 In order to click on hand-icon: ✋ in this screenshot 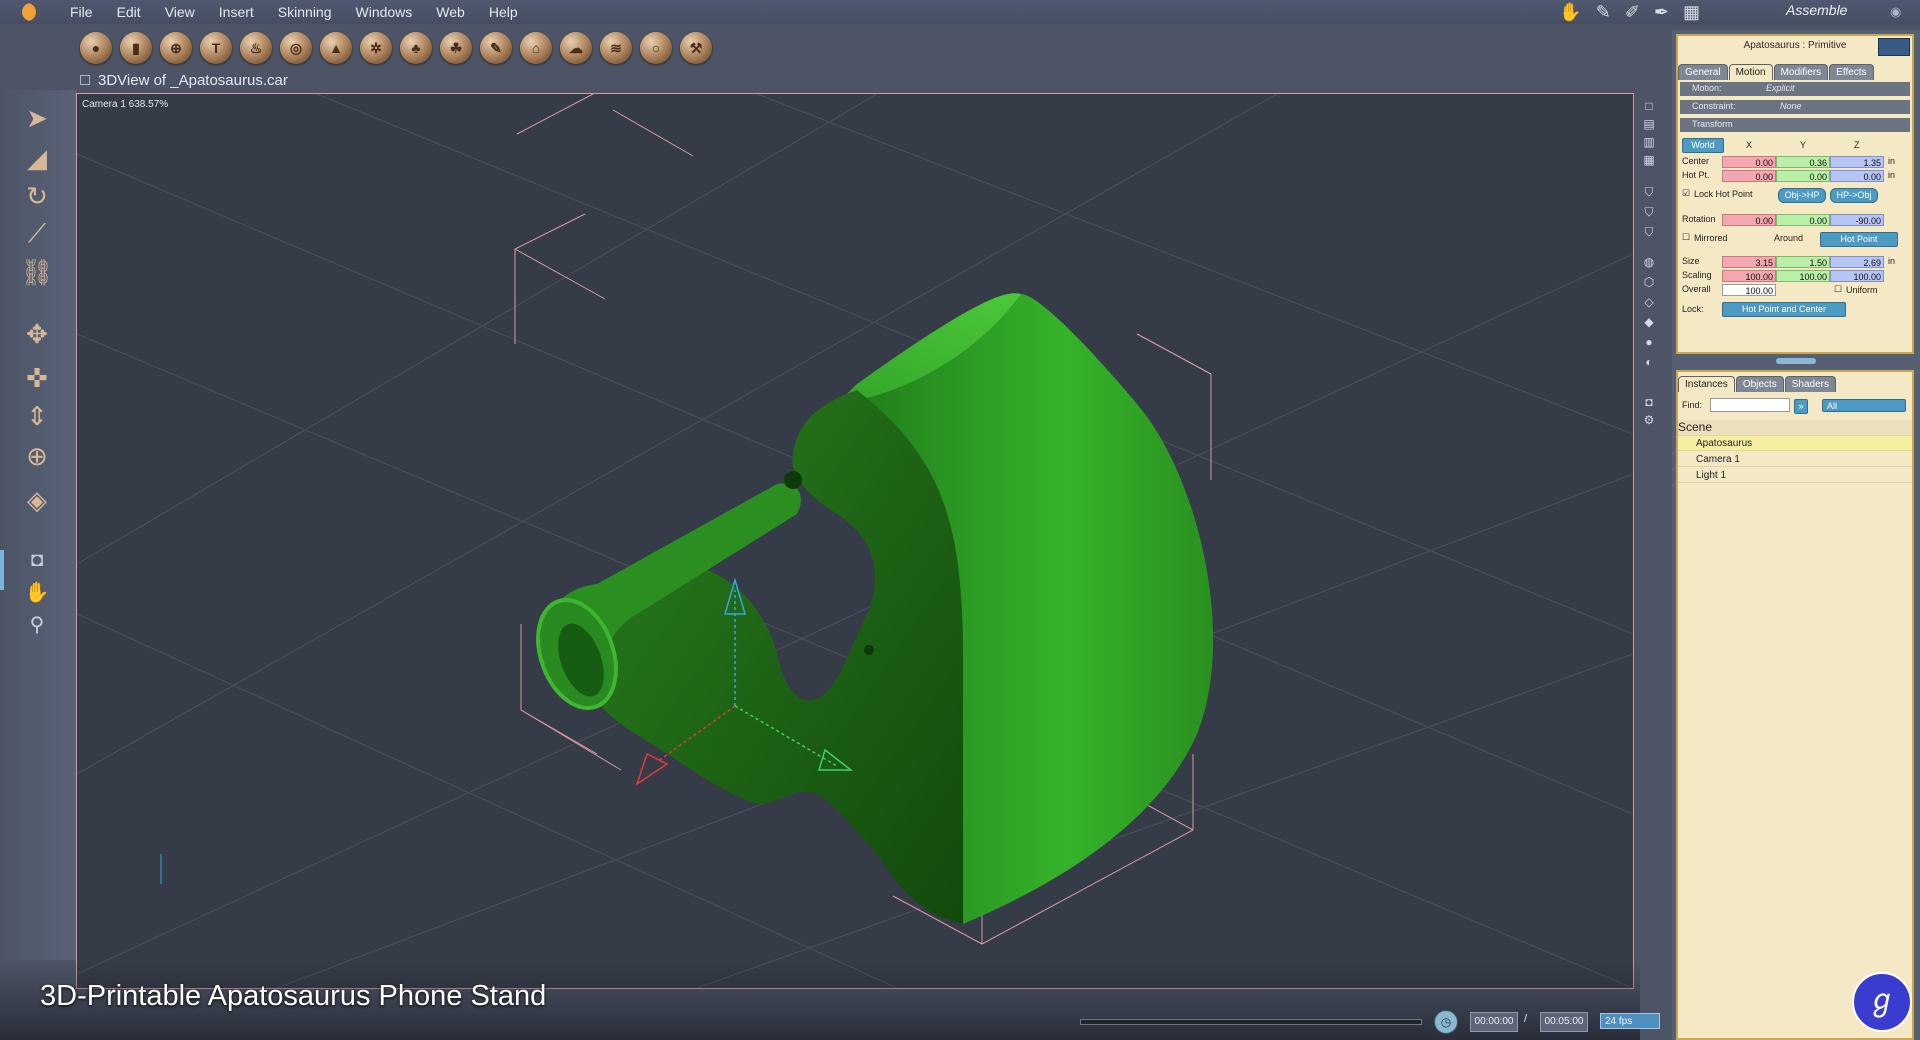, I will do `click(37, 592)`.